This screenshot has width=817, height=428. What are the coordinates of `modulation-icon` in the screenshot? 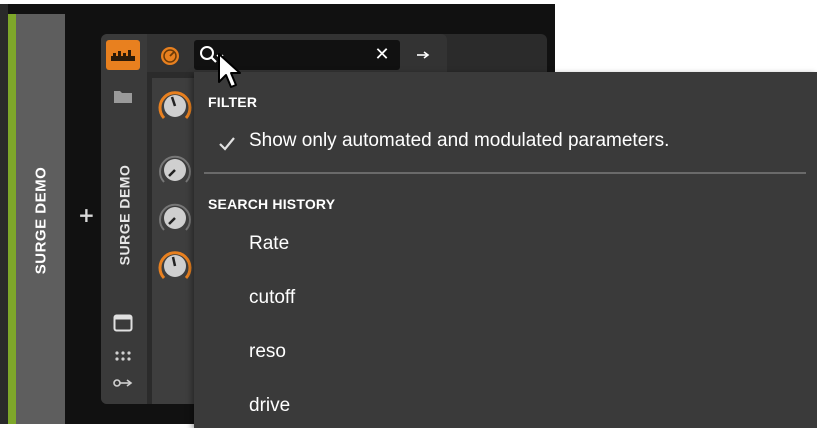 It's located at (170, 56).